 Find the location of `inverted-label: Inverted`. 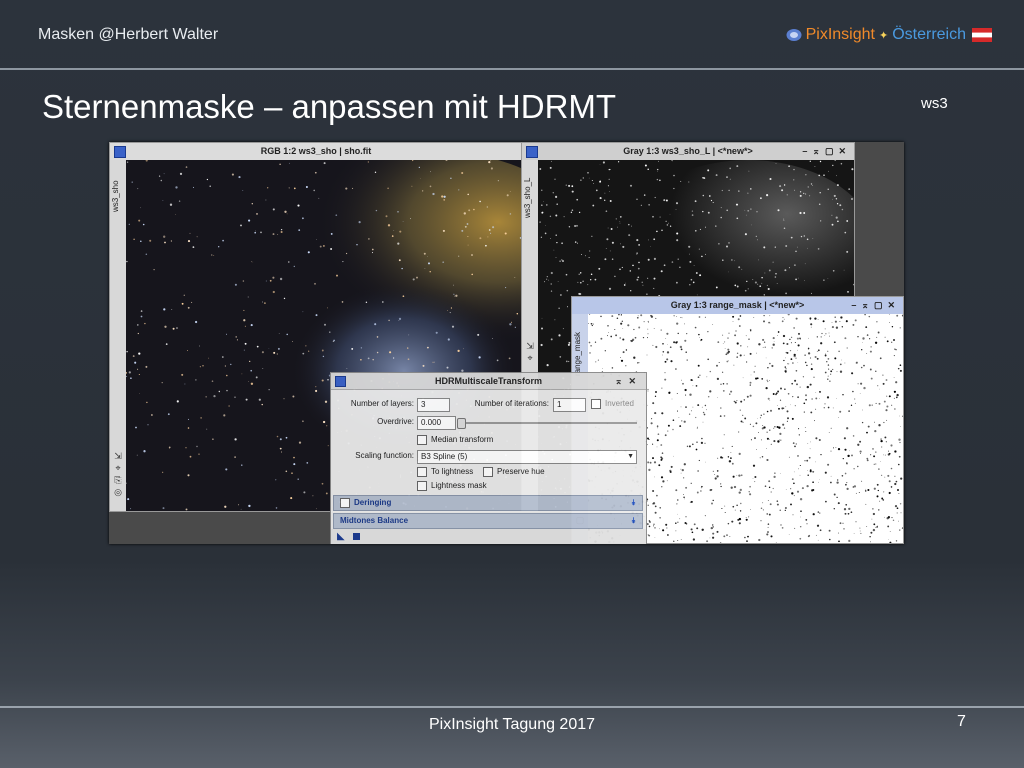

inverted-label: Inverted is located at coordinates (619, 403).